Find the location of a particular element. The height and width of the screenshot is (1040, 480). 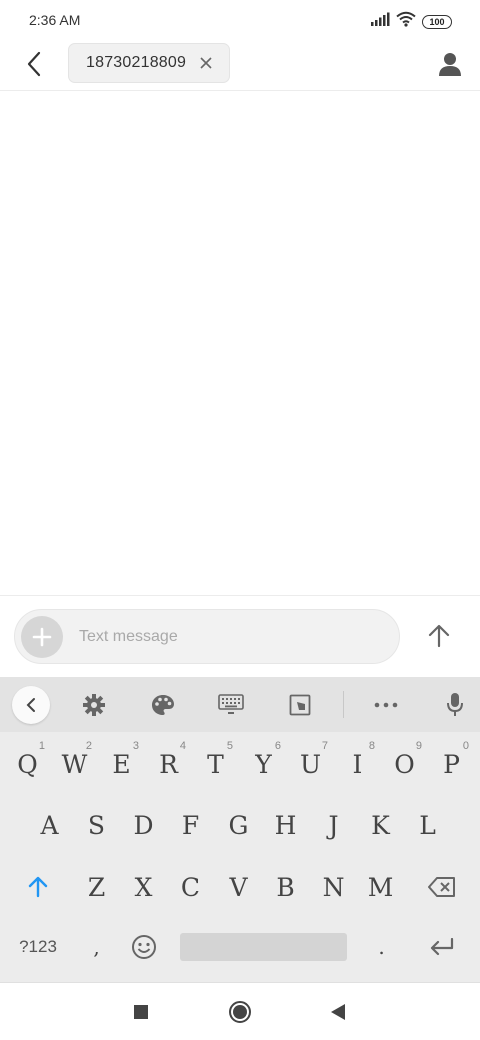

emoji-icon is located at coordinates (143, 947).